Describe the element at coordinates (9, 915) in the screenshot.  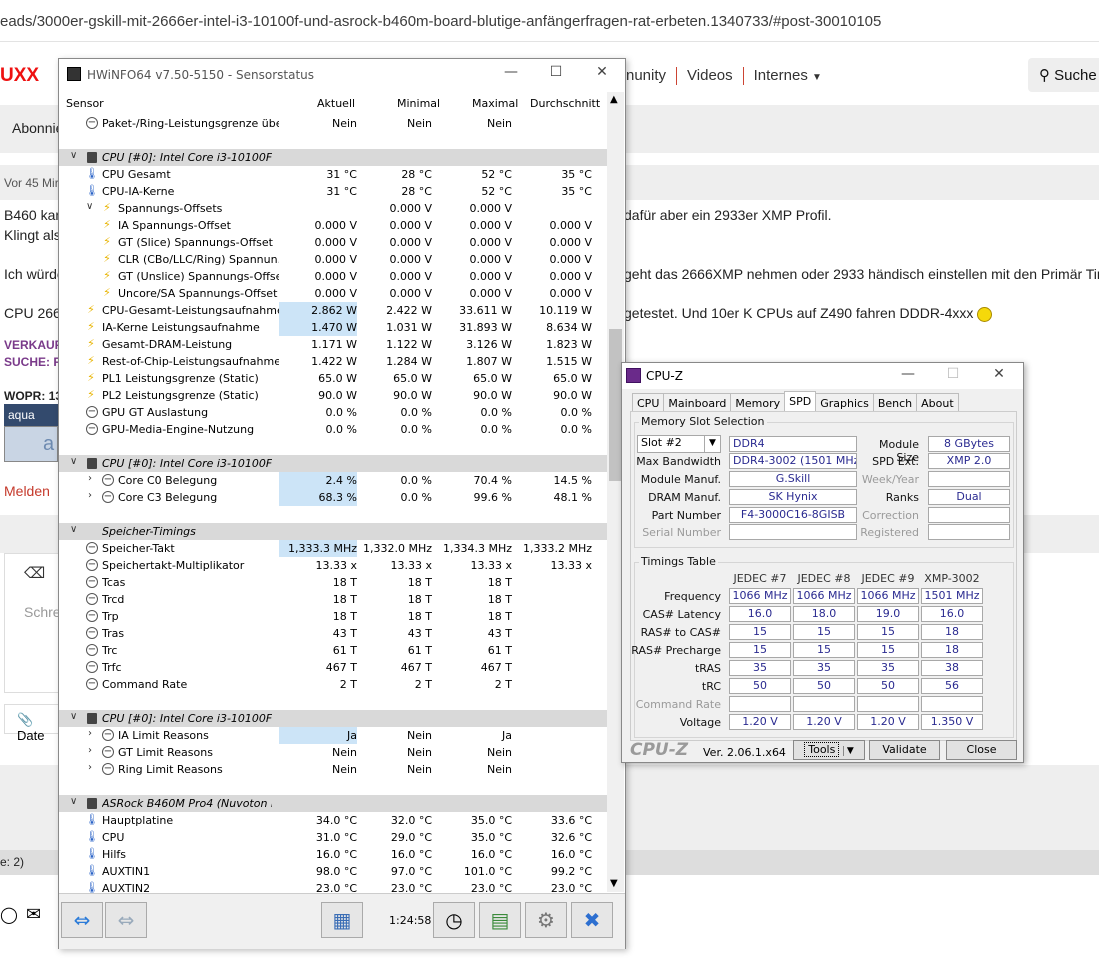
I see `share-icon: ◯` at that location.